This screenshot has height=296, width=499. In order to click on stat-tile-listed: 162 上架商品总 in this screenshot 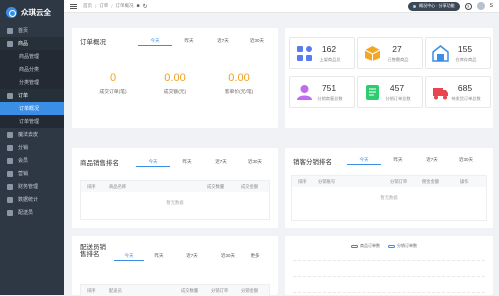, I will do `click(322, 53)`.